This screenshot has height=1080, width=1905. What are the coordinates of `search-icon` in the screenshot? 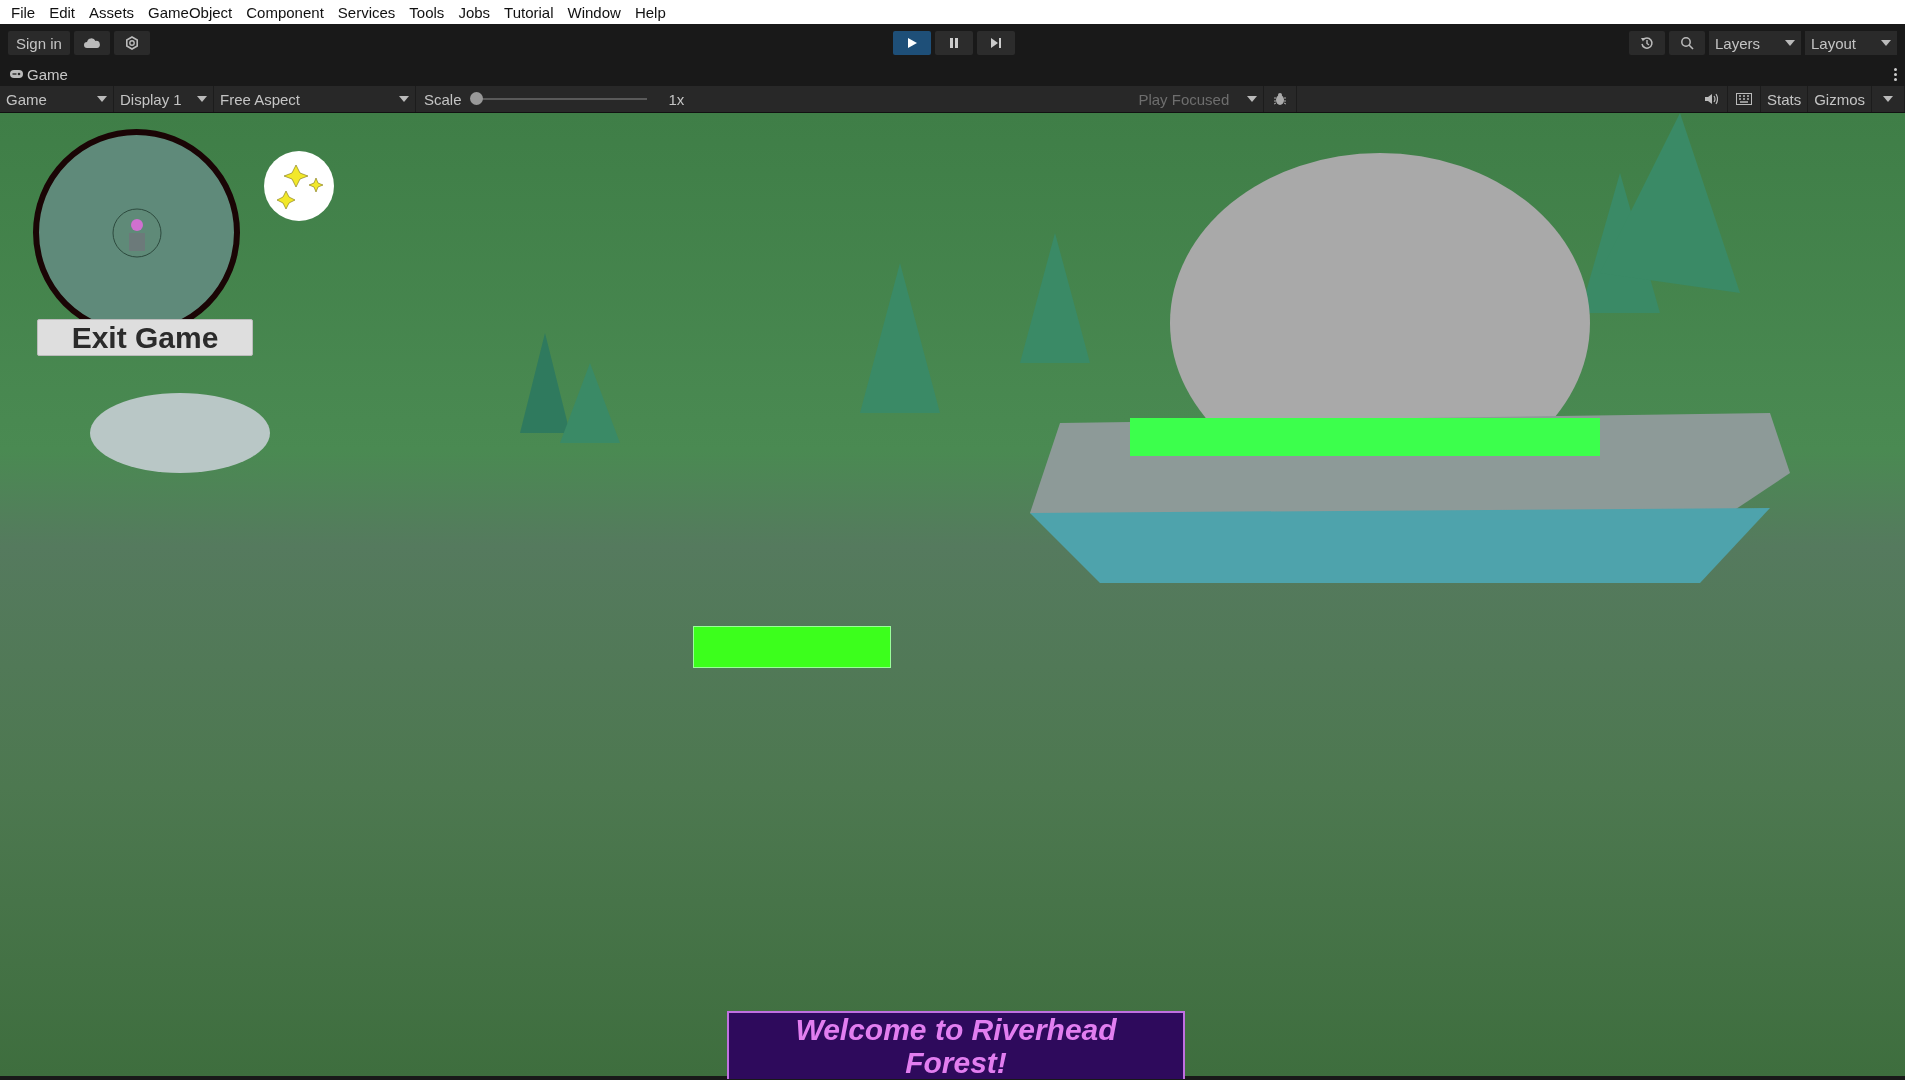 It's located at (1687, 43).